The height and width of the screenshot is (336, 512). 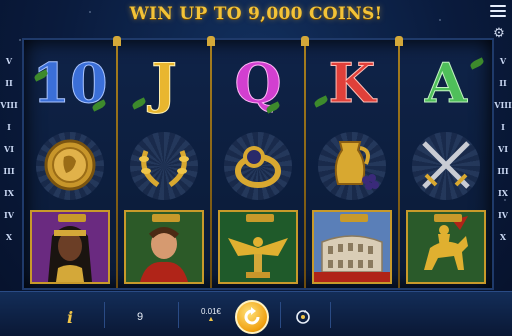 I want to click on autoplay-button, so click(x=303, y=317).